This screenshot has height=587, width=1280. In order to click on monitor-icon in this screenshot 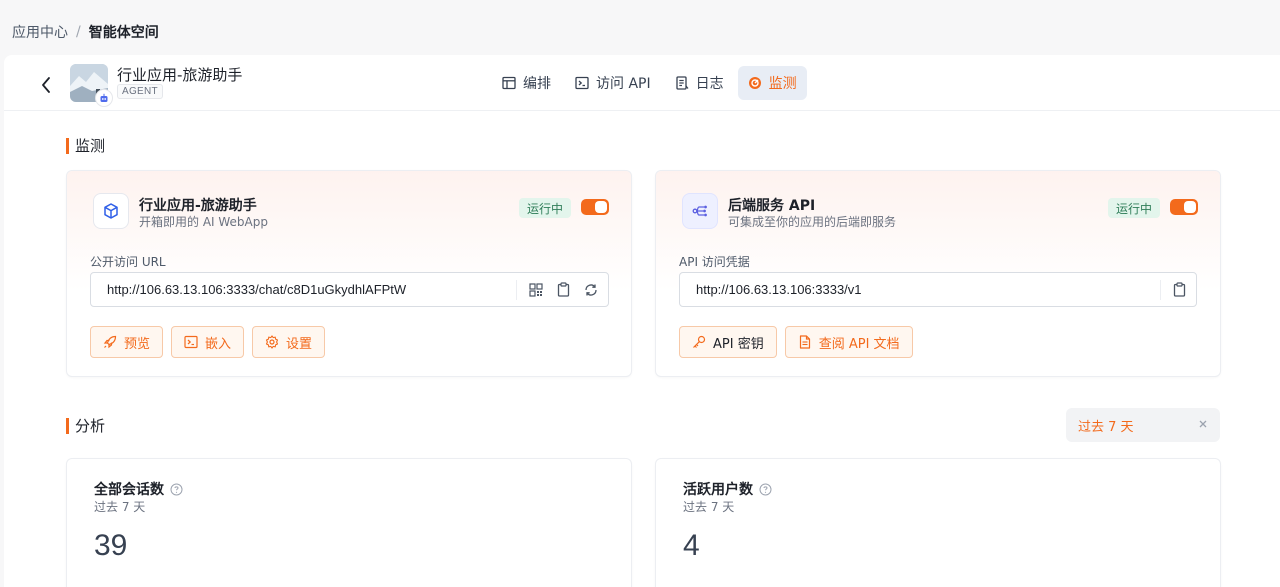, I will do `click(754, 83)`.